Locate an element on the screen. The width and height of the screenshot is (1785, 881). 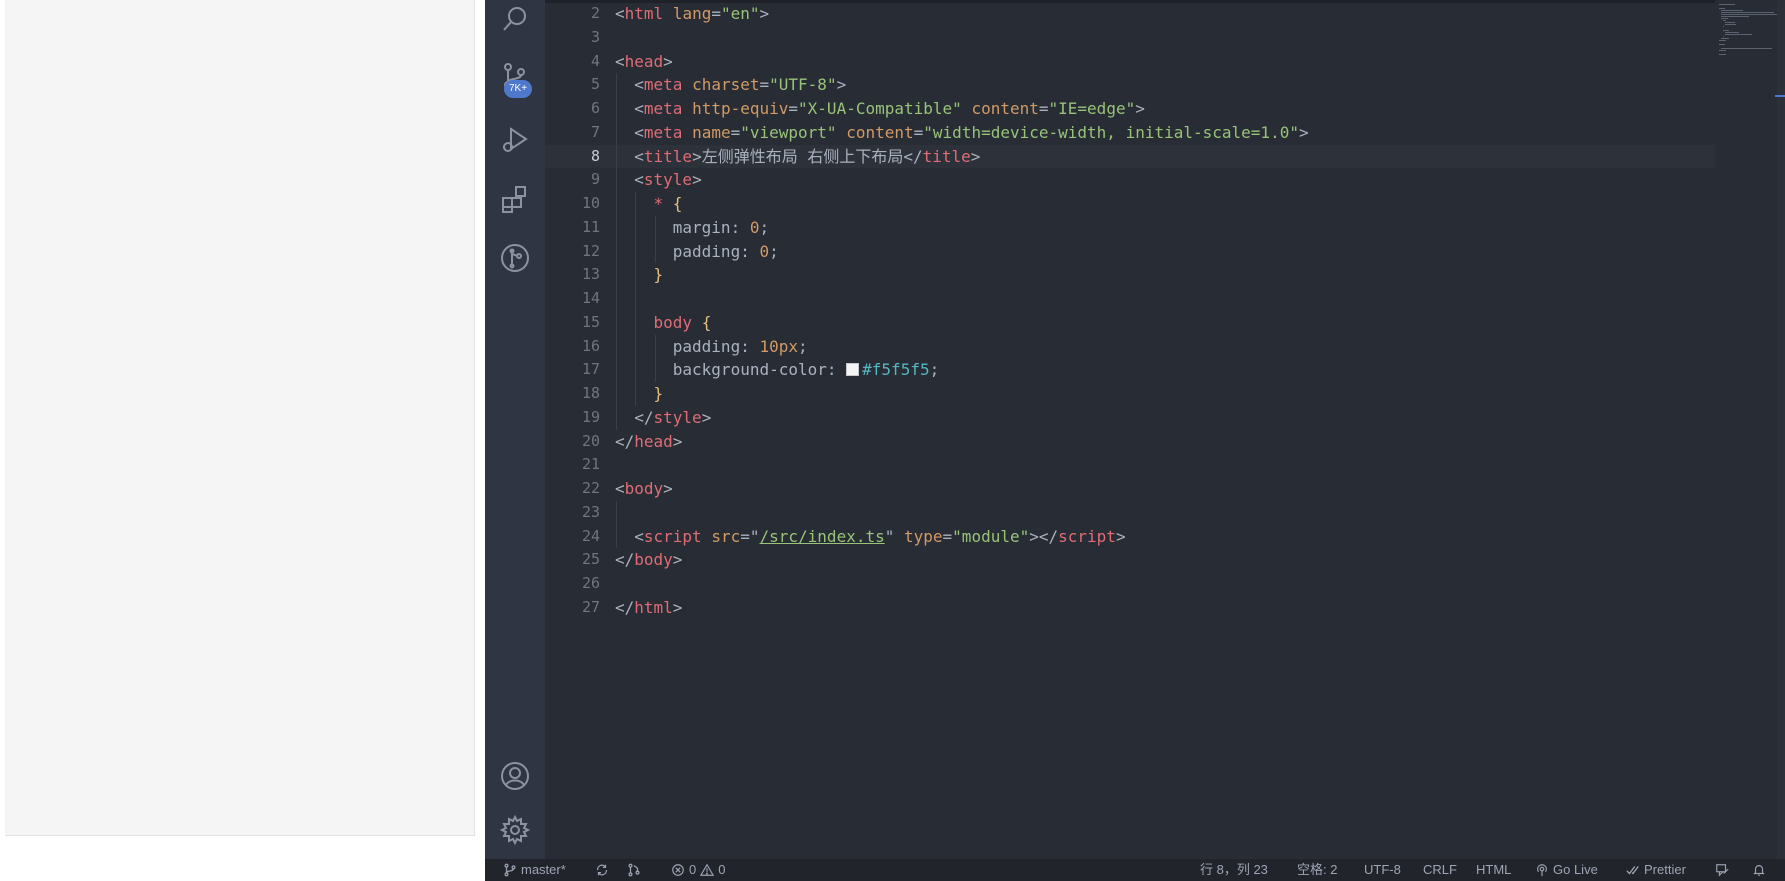
git-graph-status-button is located at coordinates (634, 870).